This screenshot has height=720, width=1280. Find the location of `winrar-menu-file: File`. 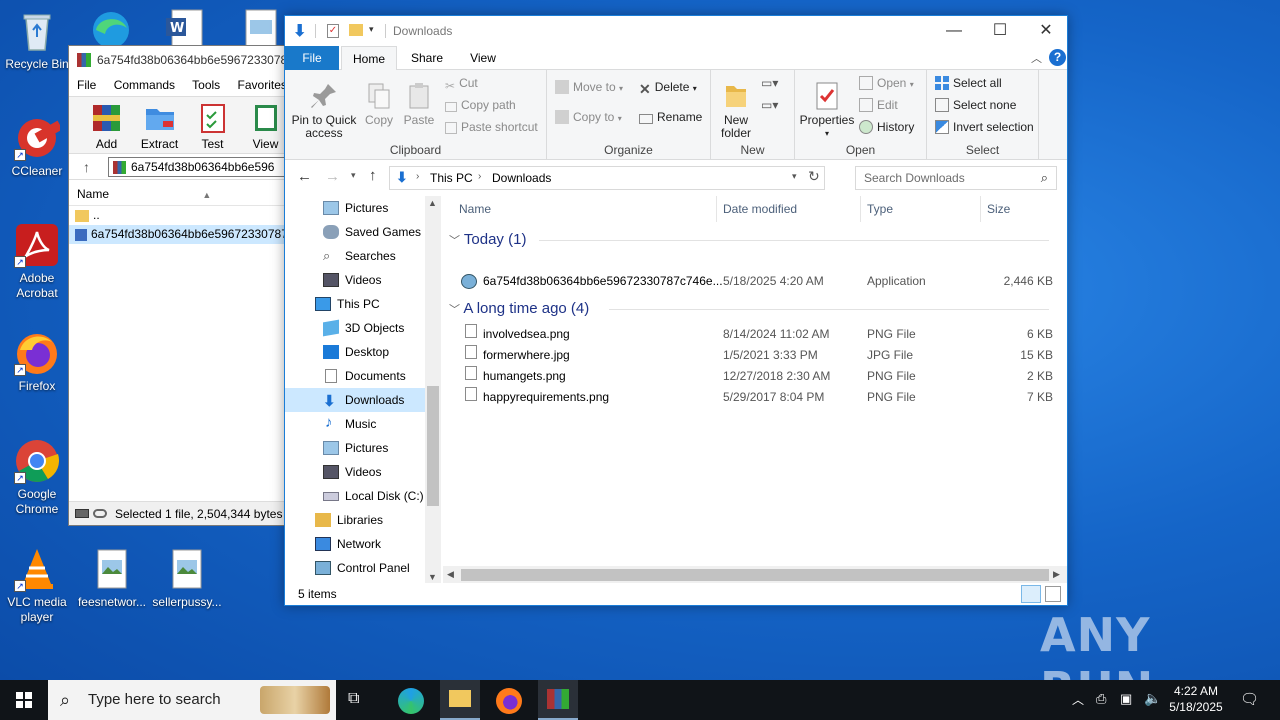

winrar-menu-file: File is located at coordinates (86, 85).